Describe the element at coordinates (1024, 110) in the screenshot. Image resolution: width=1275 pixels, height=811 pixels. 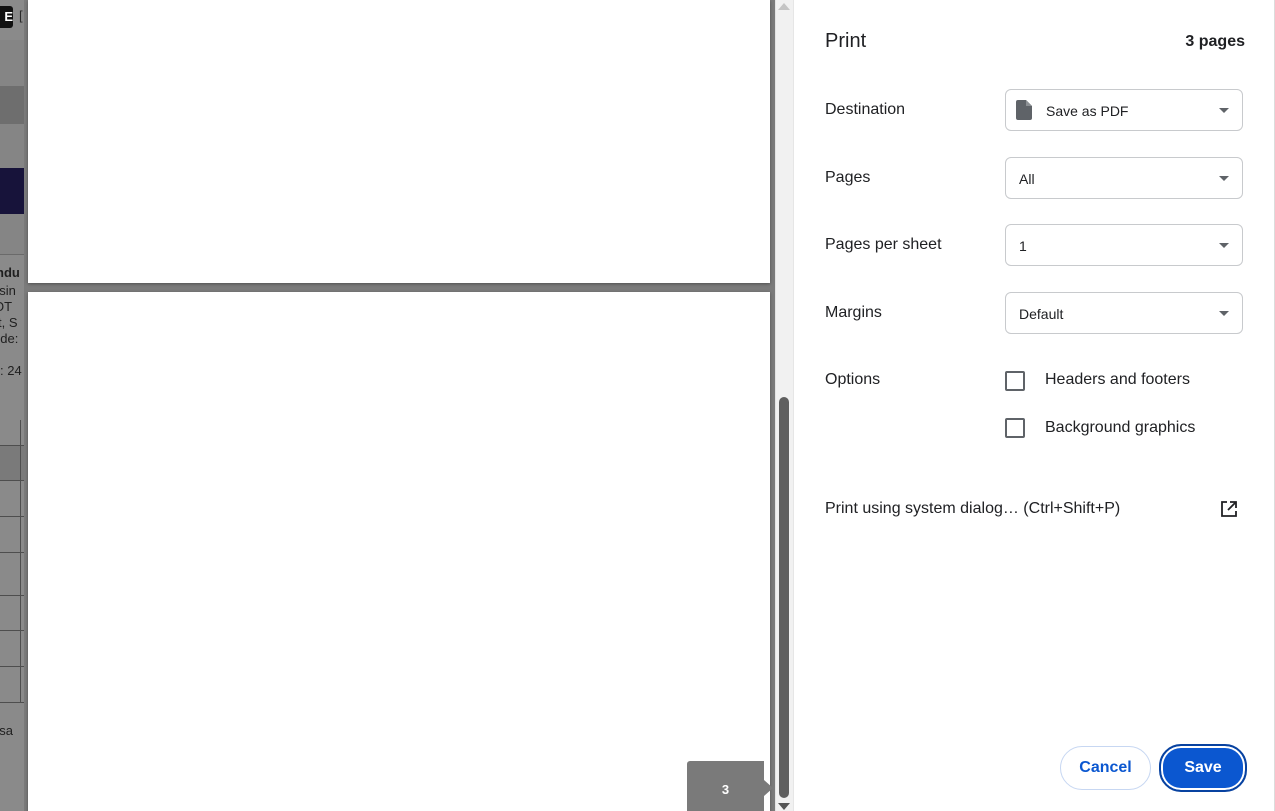
I see `file-icon` at that location.